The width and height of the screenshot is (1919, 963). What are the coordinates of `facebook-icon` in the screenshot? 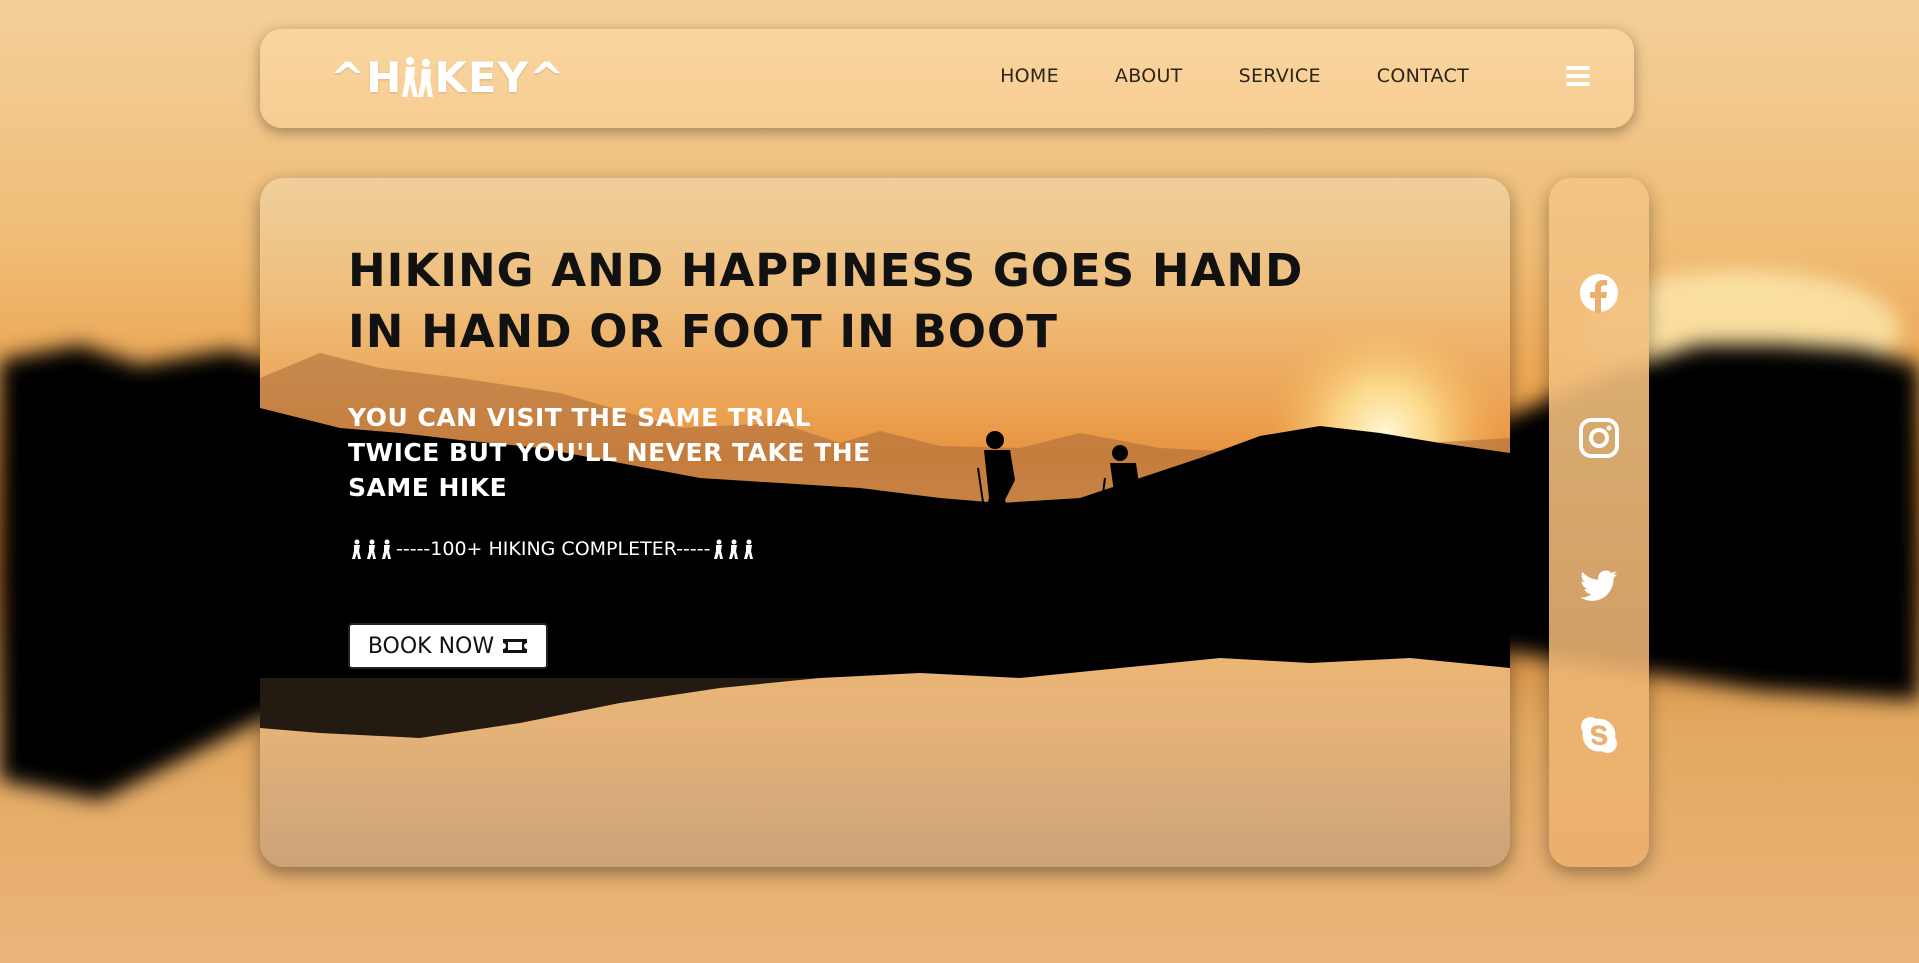 It's located at (1599, 293).